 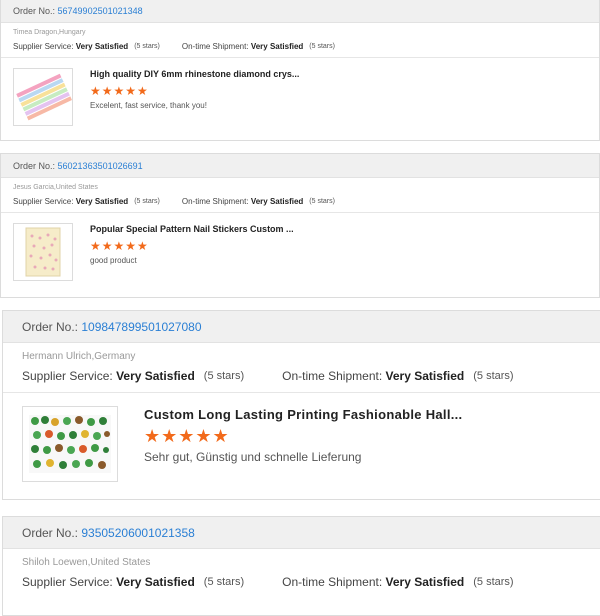 I want to click on order-number-link: 93505206001021358, so click(x=137, y=533).